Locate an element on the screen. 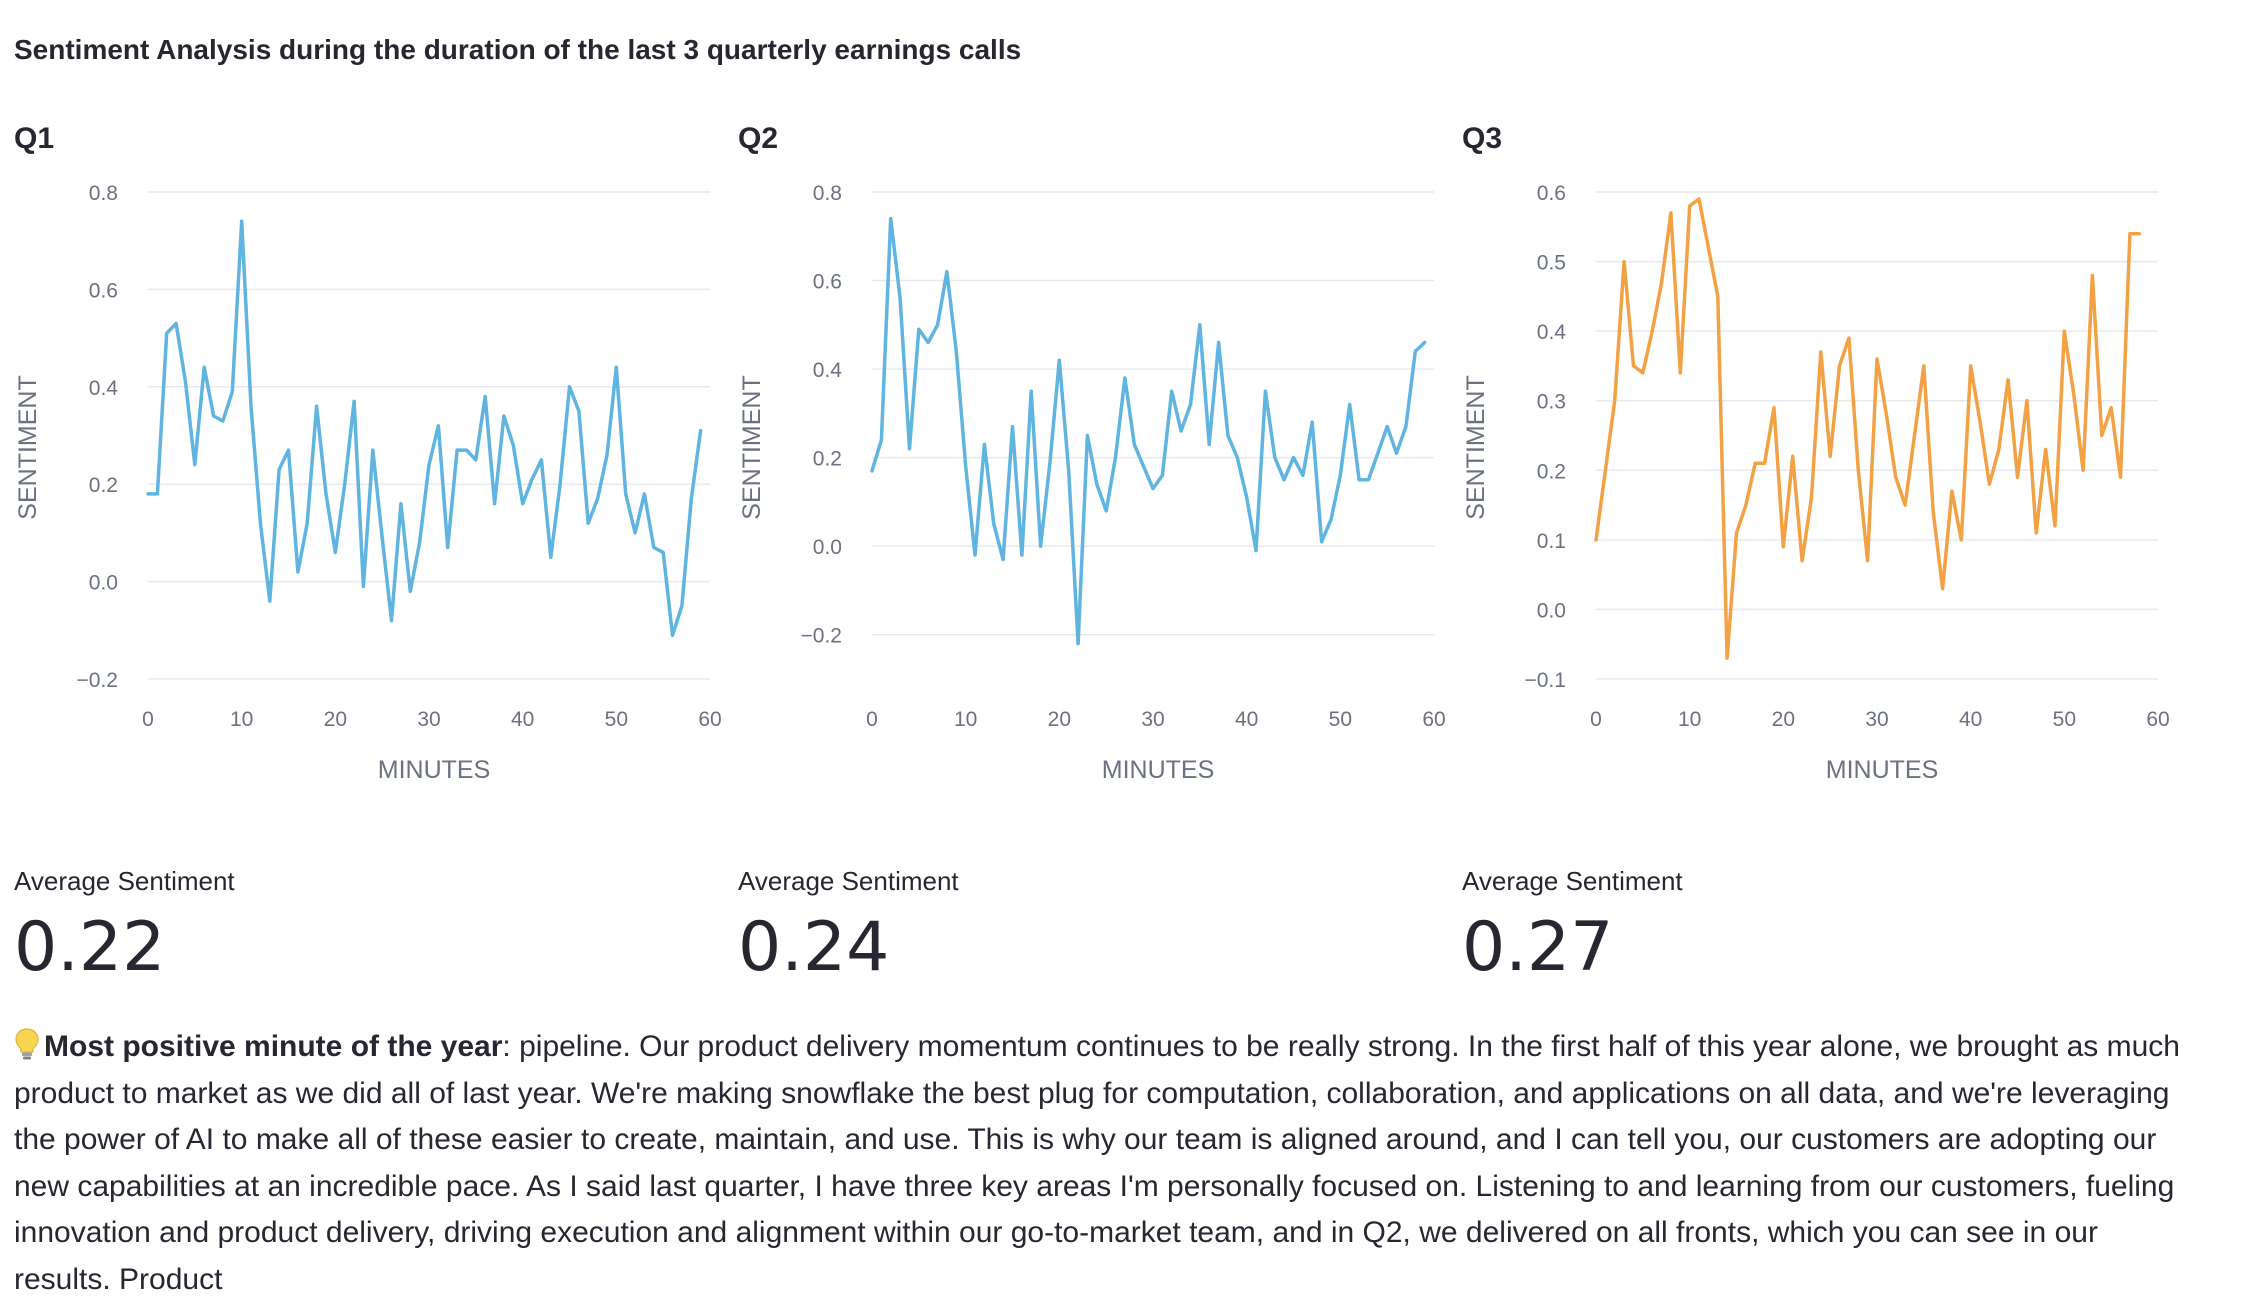  y-tick-label: 0.5 is located at coordinates (1551, 263).